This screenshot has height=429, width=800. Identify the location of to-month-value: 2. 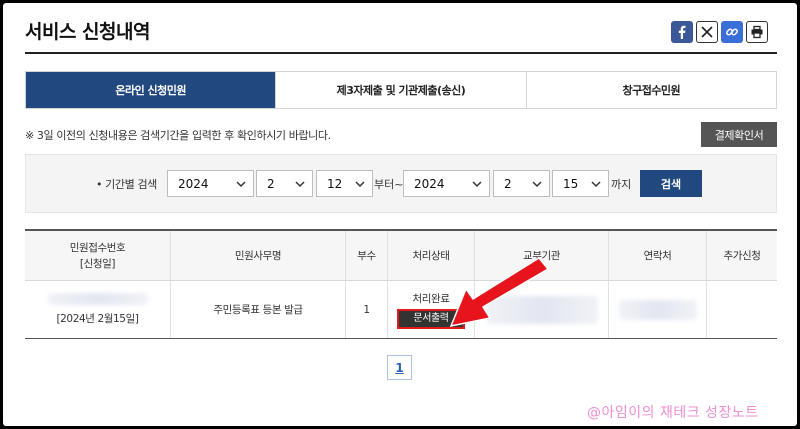
(508, 183).